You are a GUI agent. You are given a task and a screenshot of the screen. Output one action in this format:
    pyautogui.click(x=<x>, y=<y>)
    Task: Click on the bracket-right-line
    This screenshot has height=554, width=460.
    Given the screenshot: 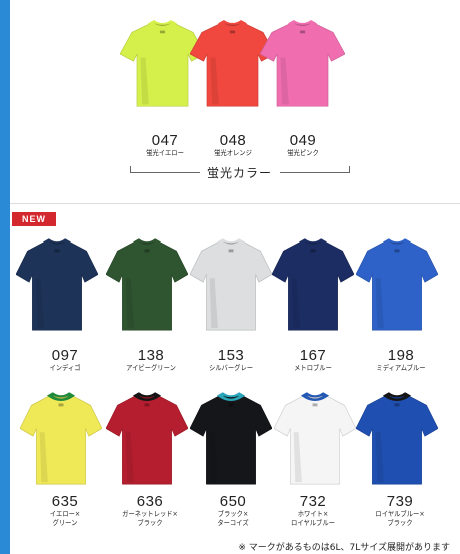 What is the action you would take?
    pyautogui.click(x=315, y=172)
    